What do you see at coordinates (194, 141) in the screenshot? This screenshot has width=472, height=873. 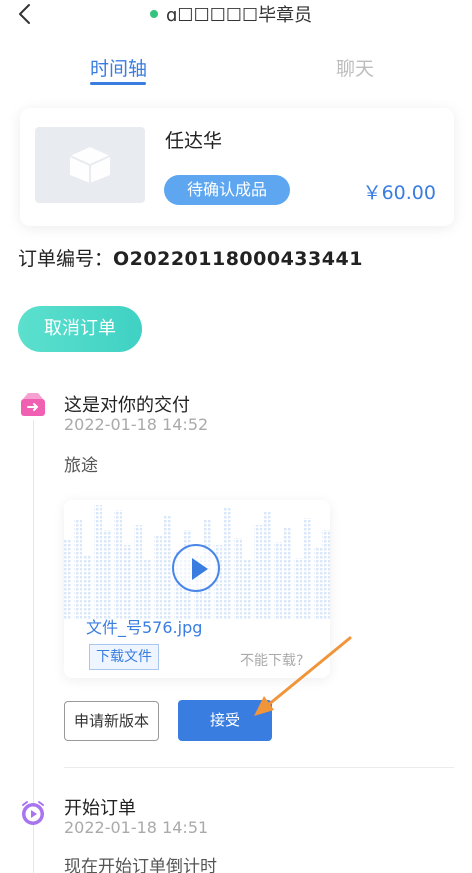 I see `product-name: 任达华` at bounding box center [194, 141].